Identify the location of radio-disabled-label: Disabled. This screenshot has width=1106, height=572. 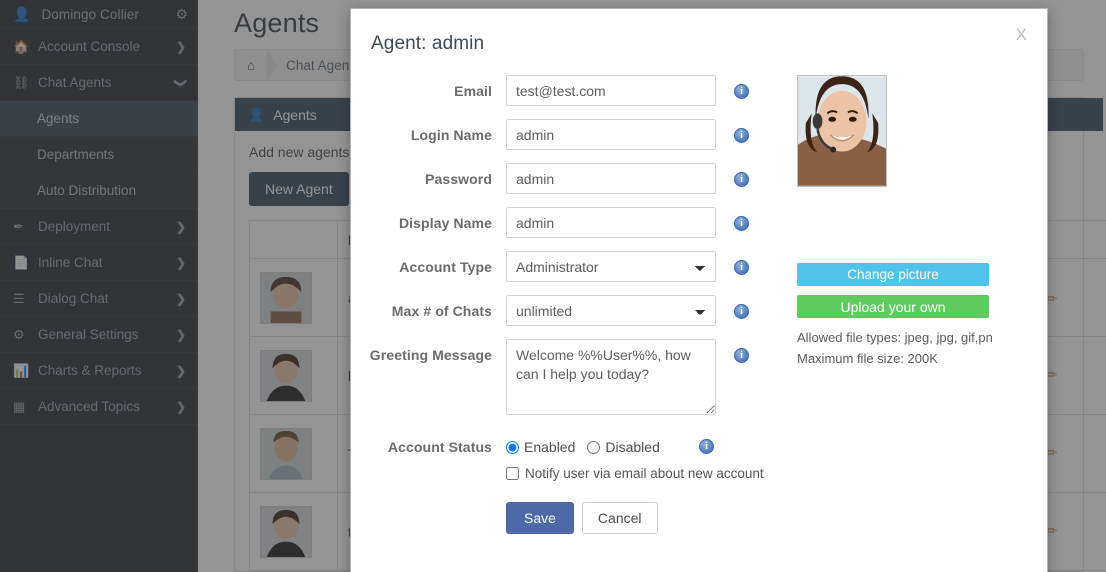
(632, 447).